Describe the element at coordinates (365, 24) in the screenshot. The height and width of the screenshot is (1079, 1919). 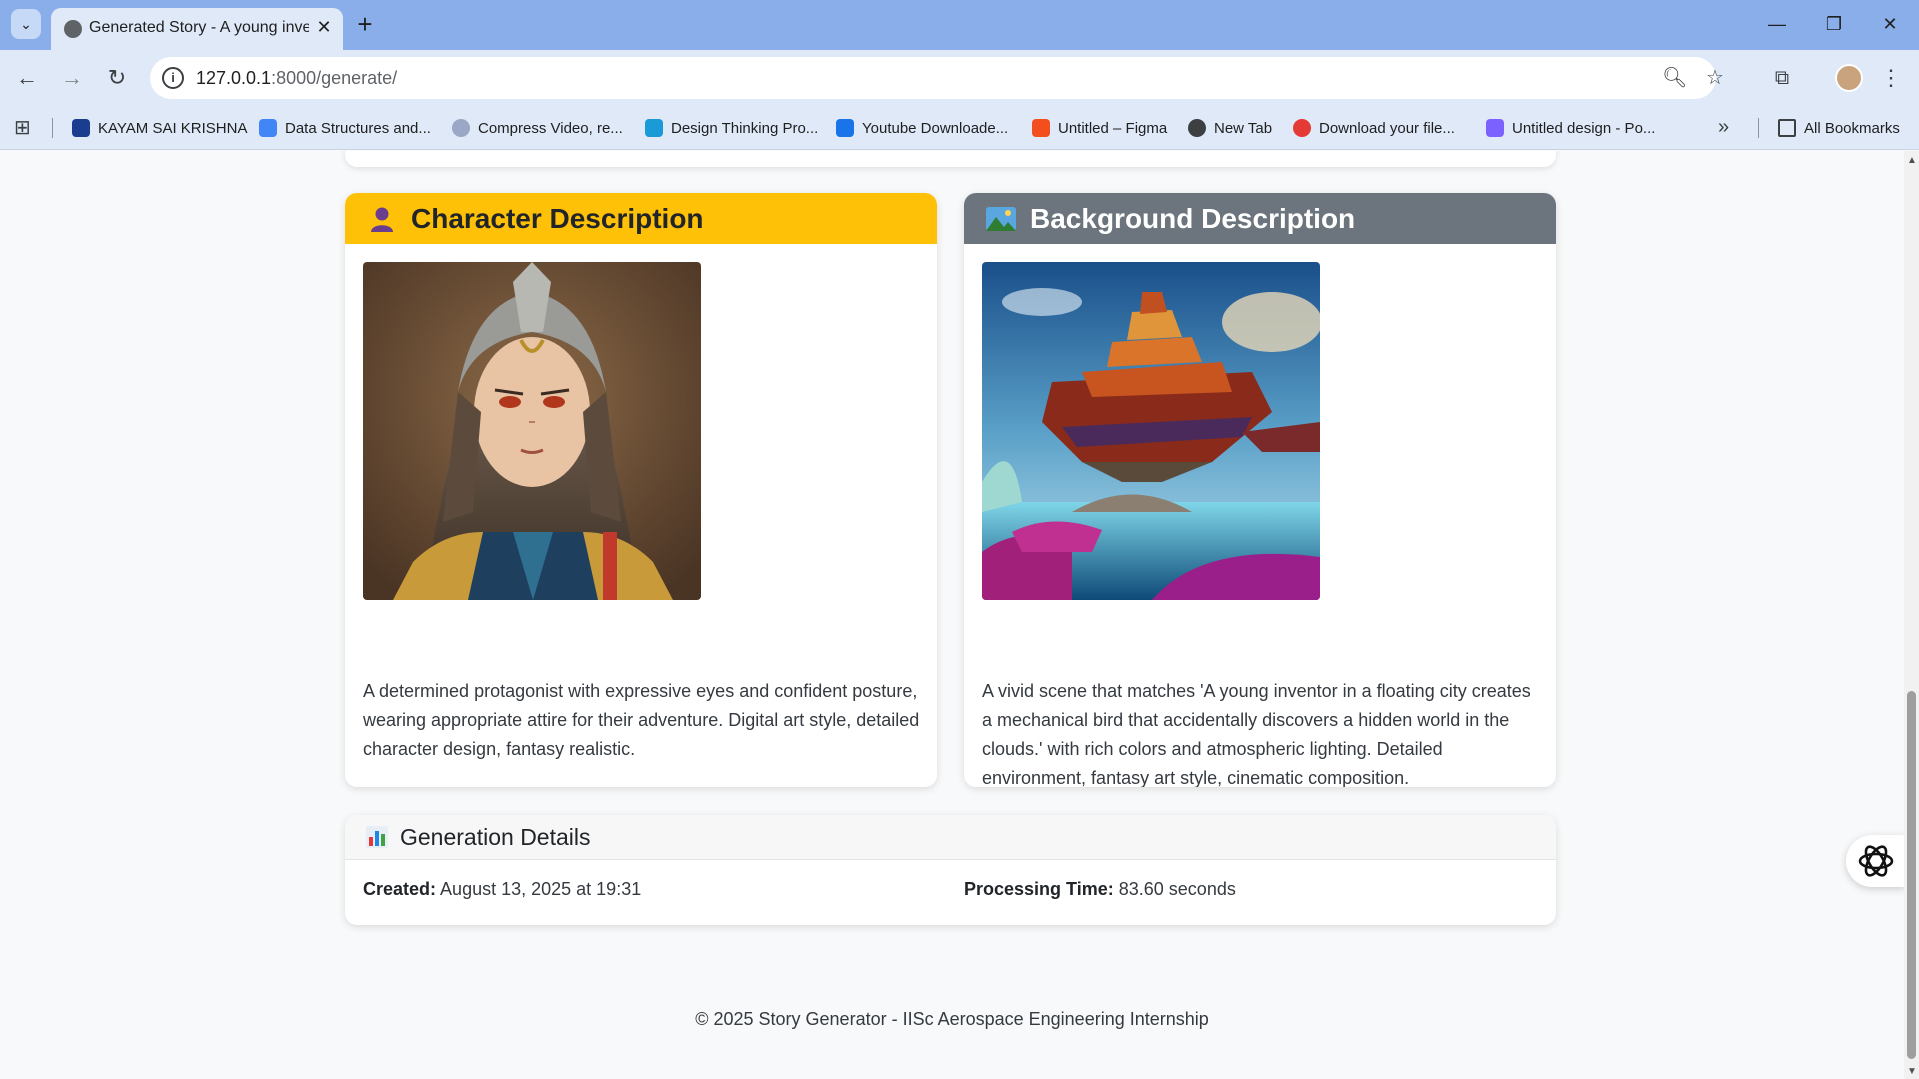
I see `new-tab-button: +` at that location.